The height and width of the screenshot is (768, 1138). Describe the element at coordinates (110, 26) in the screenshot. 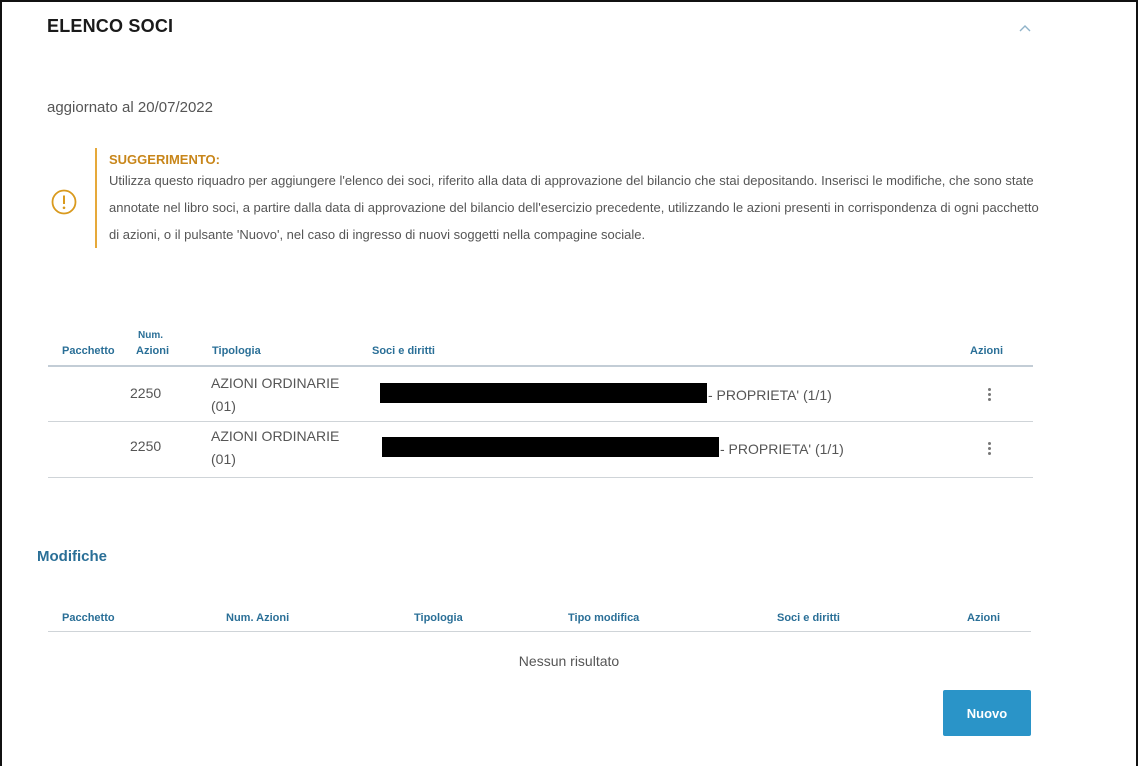

I see `page-title: ELENCO SOCI` at that location.